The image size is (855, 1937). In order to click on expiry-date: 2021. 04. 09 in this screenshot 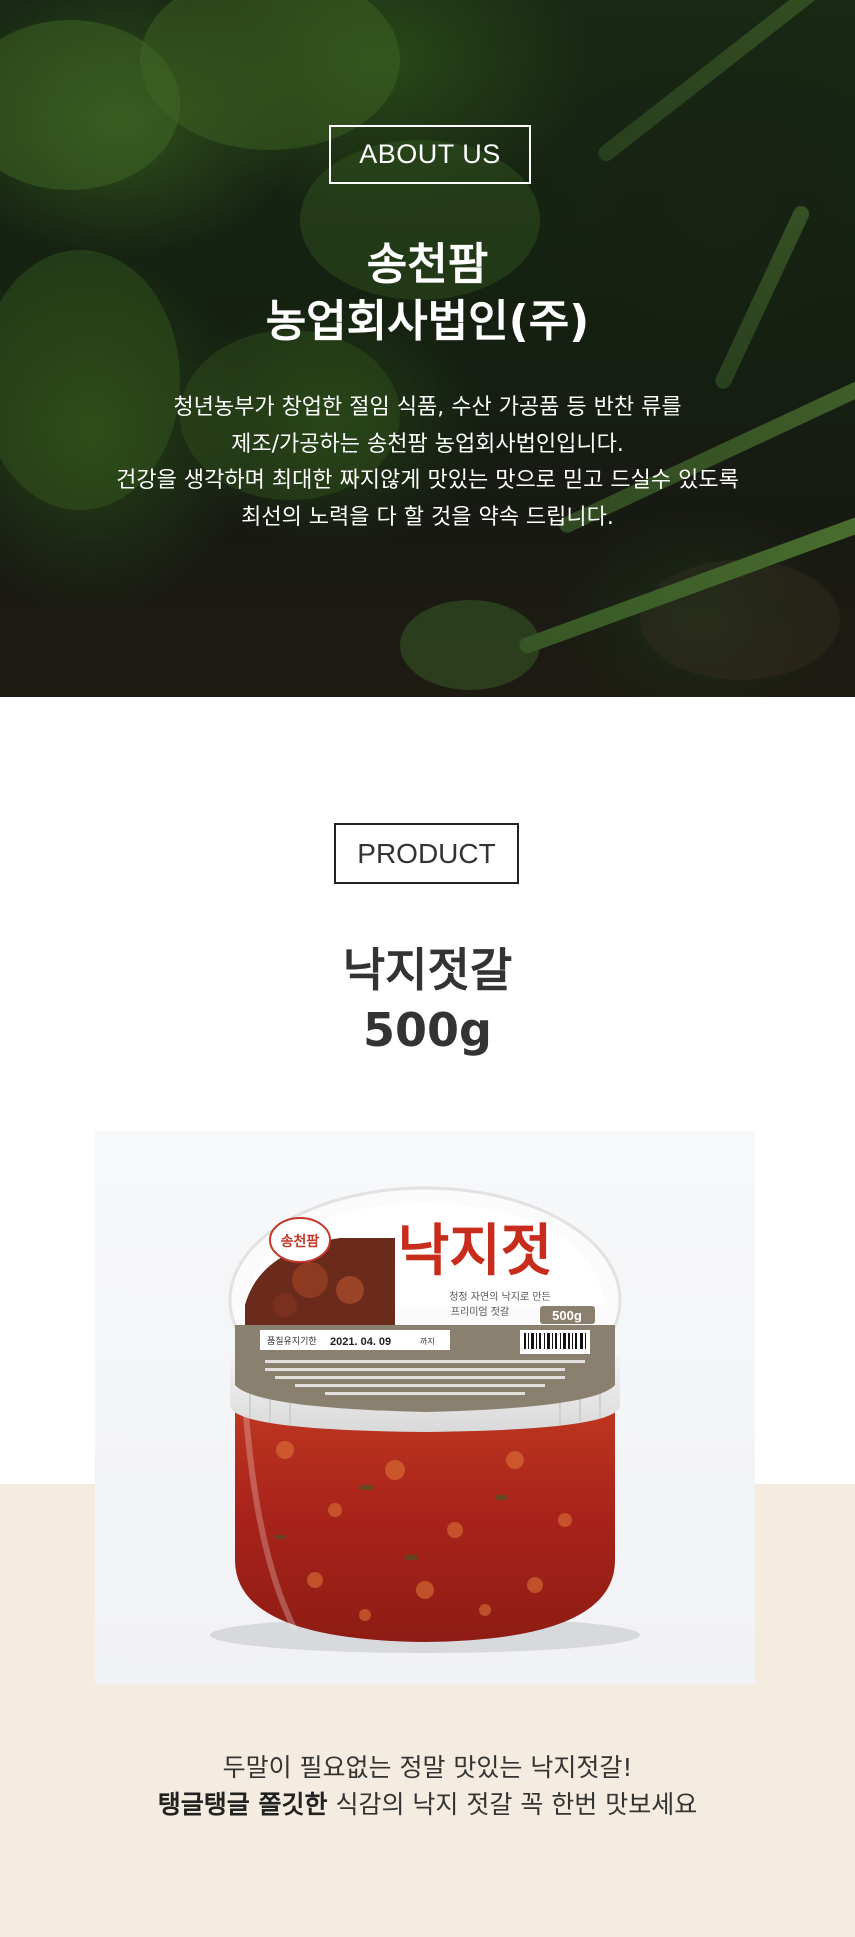, I will do `click(360, 1342)`.